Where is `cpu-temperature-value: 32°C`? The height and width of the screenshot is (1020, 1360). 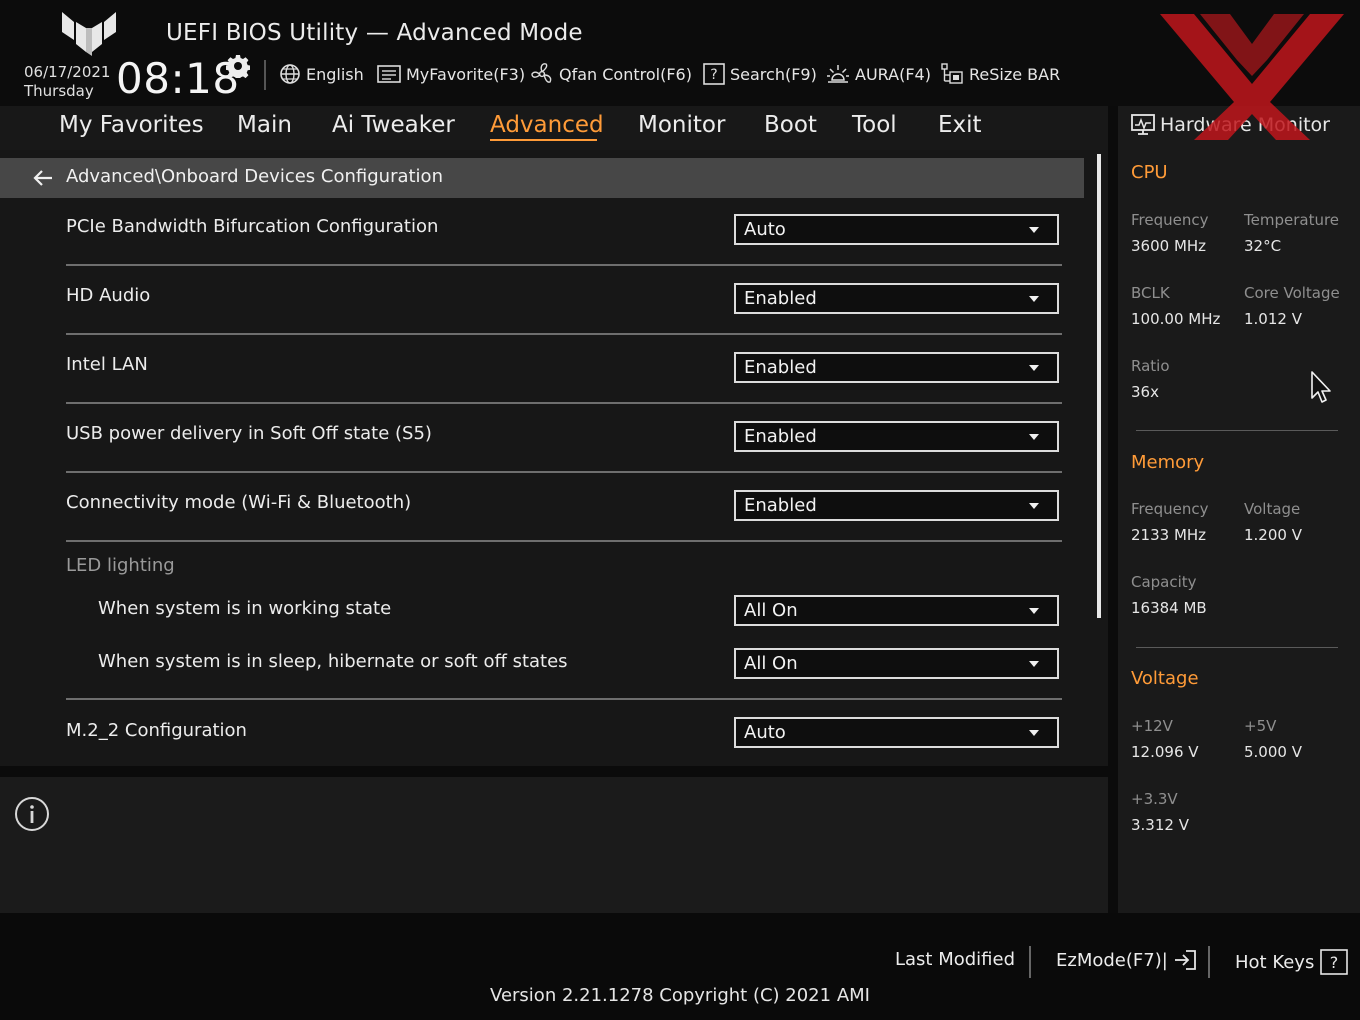 cpu-temperature-value: 32°C is located at coordinates (1263, 246).